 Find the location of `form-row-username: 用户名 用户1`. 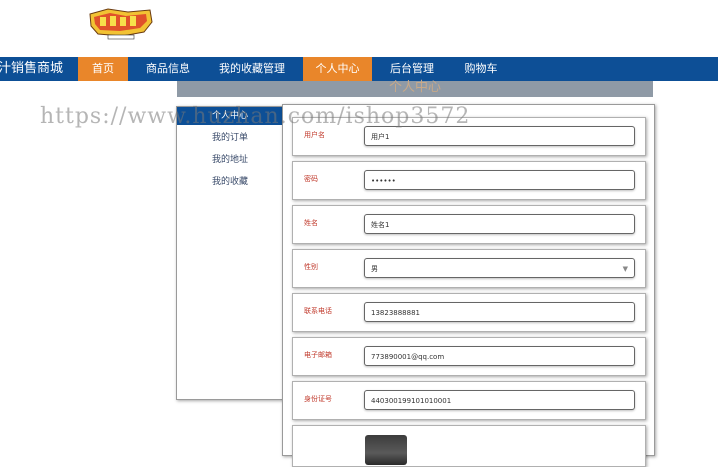

form-row-username: 用户名 用户1 is located at coordinates (469, 136).